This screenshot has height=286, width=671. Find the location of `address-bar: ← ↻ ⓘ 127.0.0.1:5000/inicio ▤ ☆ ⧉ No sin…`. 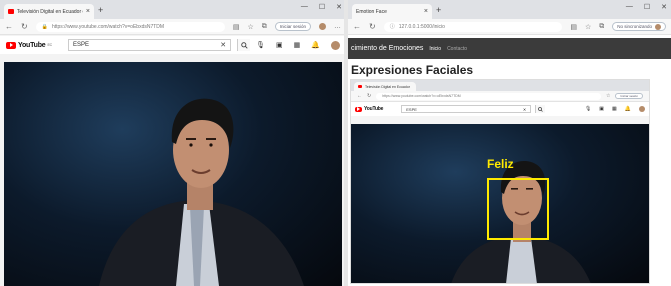

address-bar: ← ↻ ⓘ 127.0.0.1:5000/inicio ▤ ☆ ⧉ No sin… is located at coordinates (509, 27).